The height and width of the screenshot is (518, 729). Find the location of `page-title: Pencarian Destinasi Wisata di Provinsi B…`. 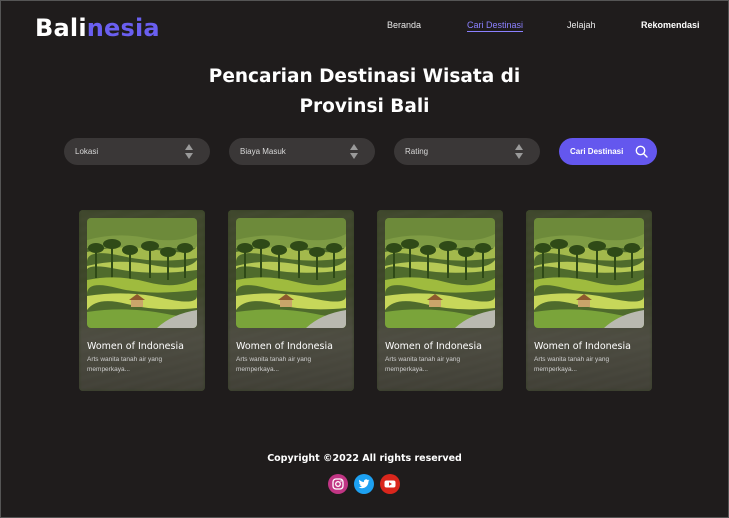

page-title: Pencarian Destinasi Wisata di Provinsi B… is located at coordinates (364, 92).